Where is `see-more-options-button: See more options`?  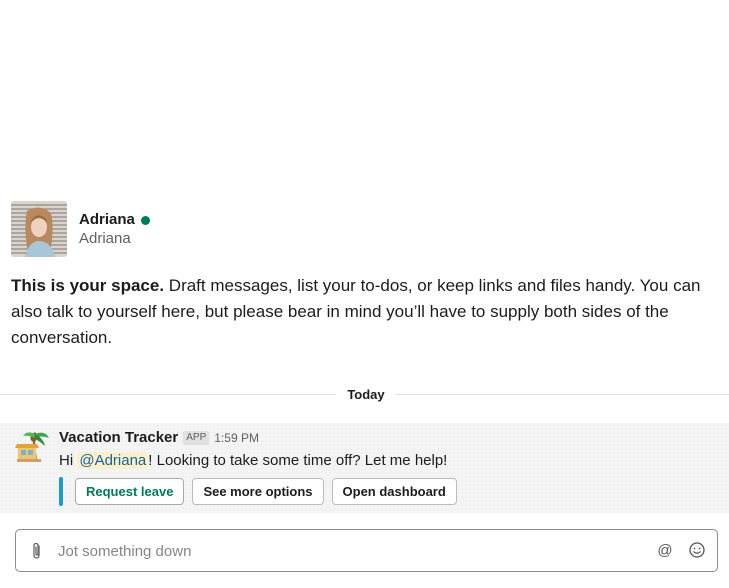 see-more-options-button: See more options is located at coordinates (258, 491).